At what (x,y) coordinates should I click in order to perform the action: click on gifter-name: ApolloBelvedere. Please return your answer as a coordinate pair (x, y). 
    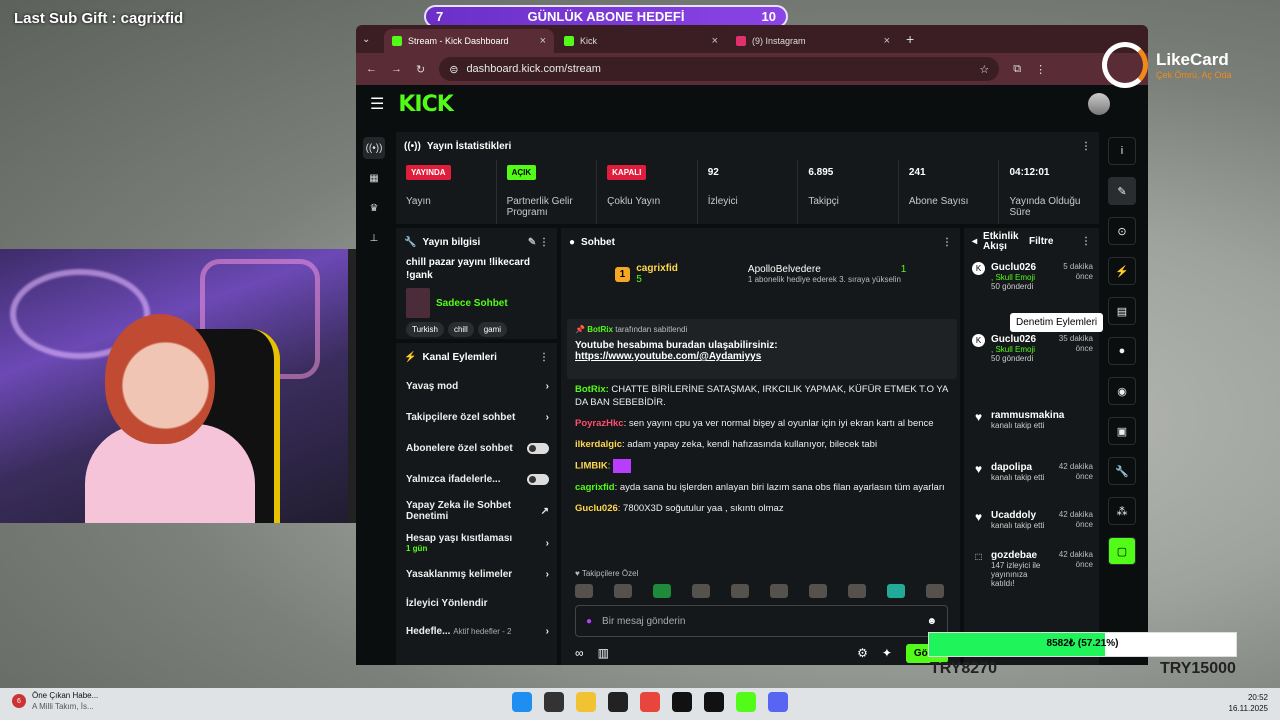
    Looking at the image, I should click on (784, 269).